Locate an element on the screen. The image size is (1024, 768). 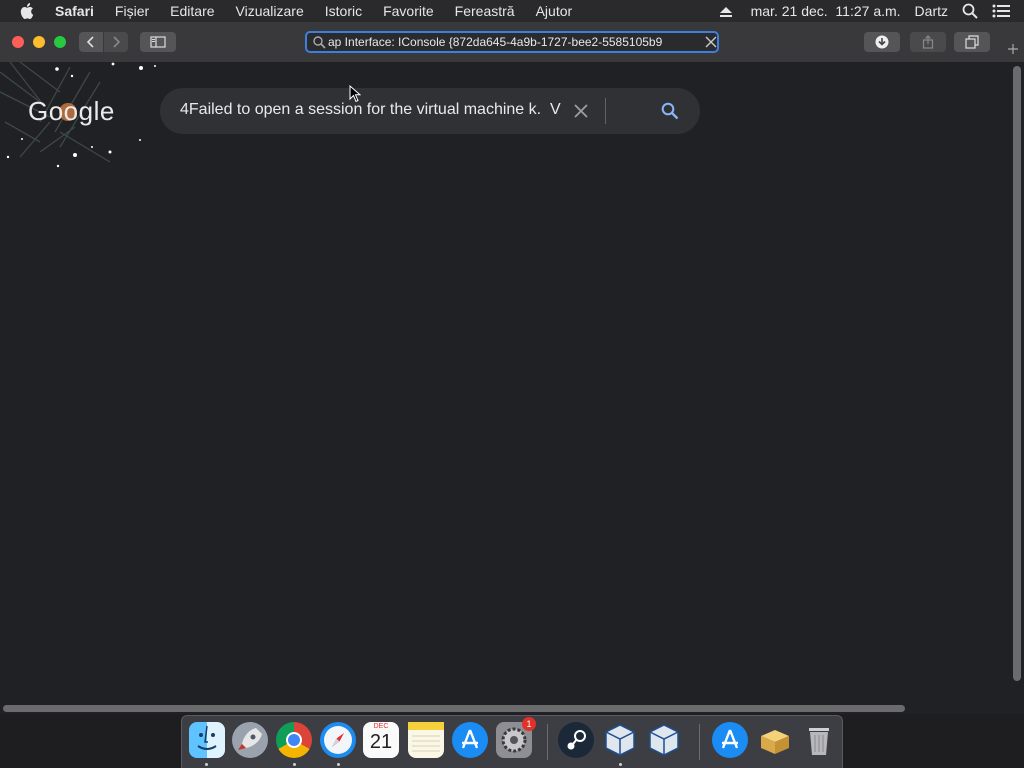
menu-file: Fișier is located at coordinates (132, 11).